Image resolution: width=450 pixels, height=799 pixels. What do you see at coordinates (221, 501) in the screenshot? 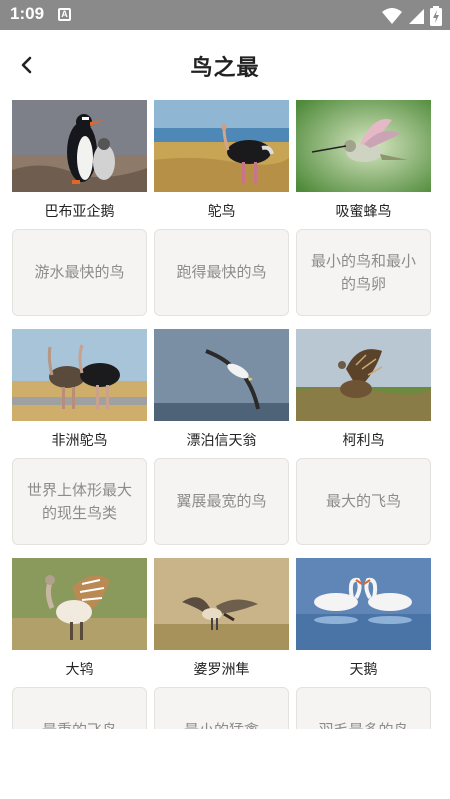
I see `bird-fact-card: 翼展最宽的鸟` at bounding box center [221, 501].